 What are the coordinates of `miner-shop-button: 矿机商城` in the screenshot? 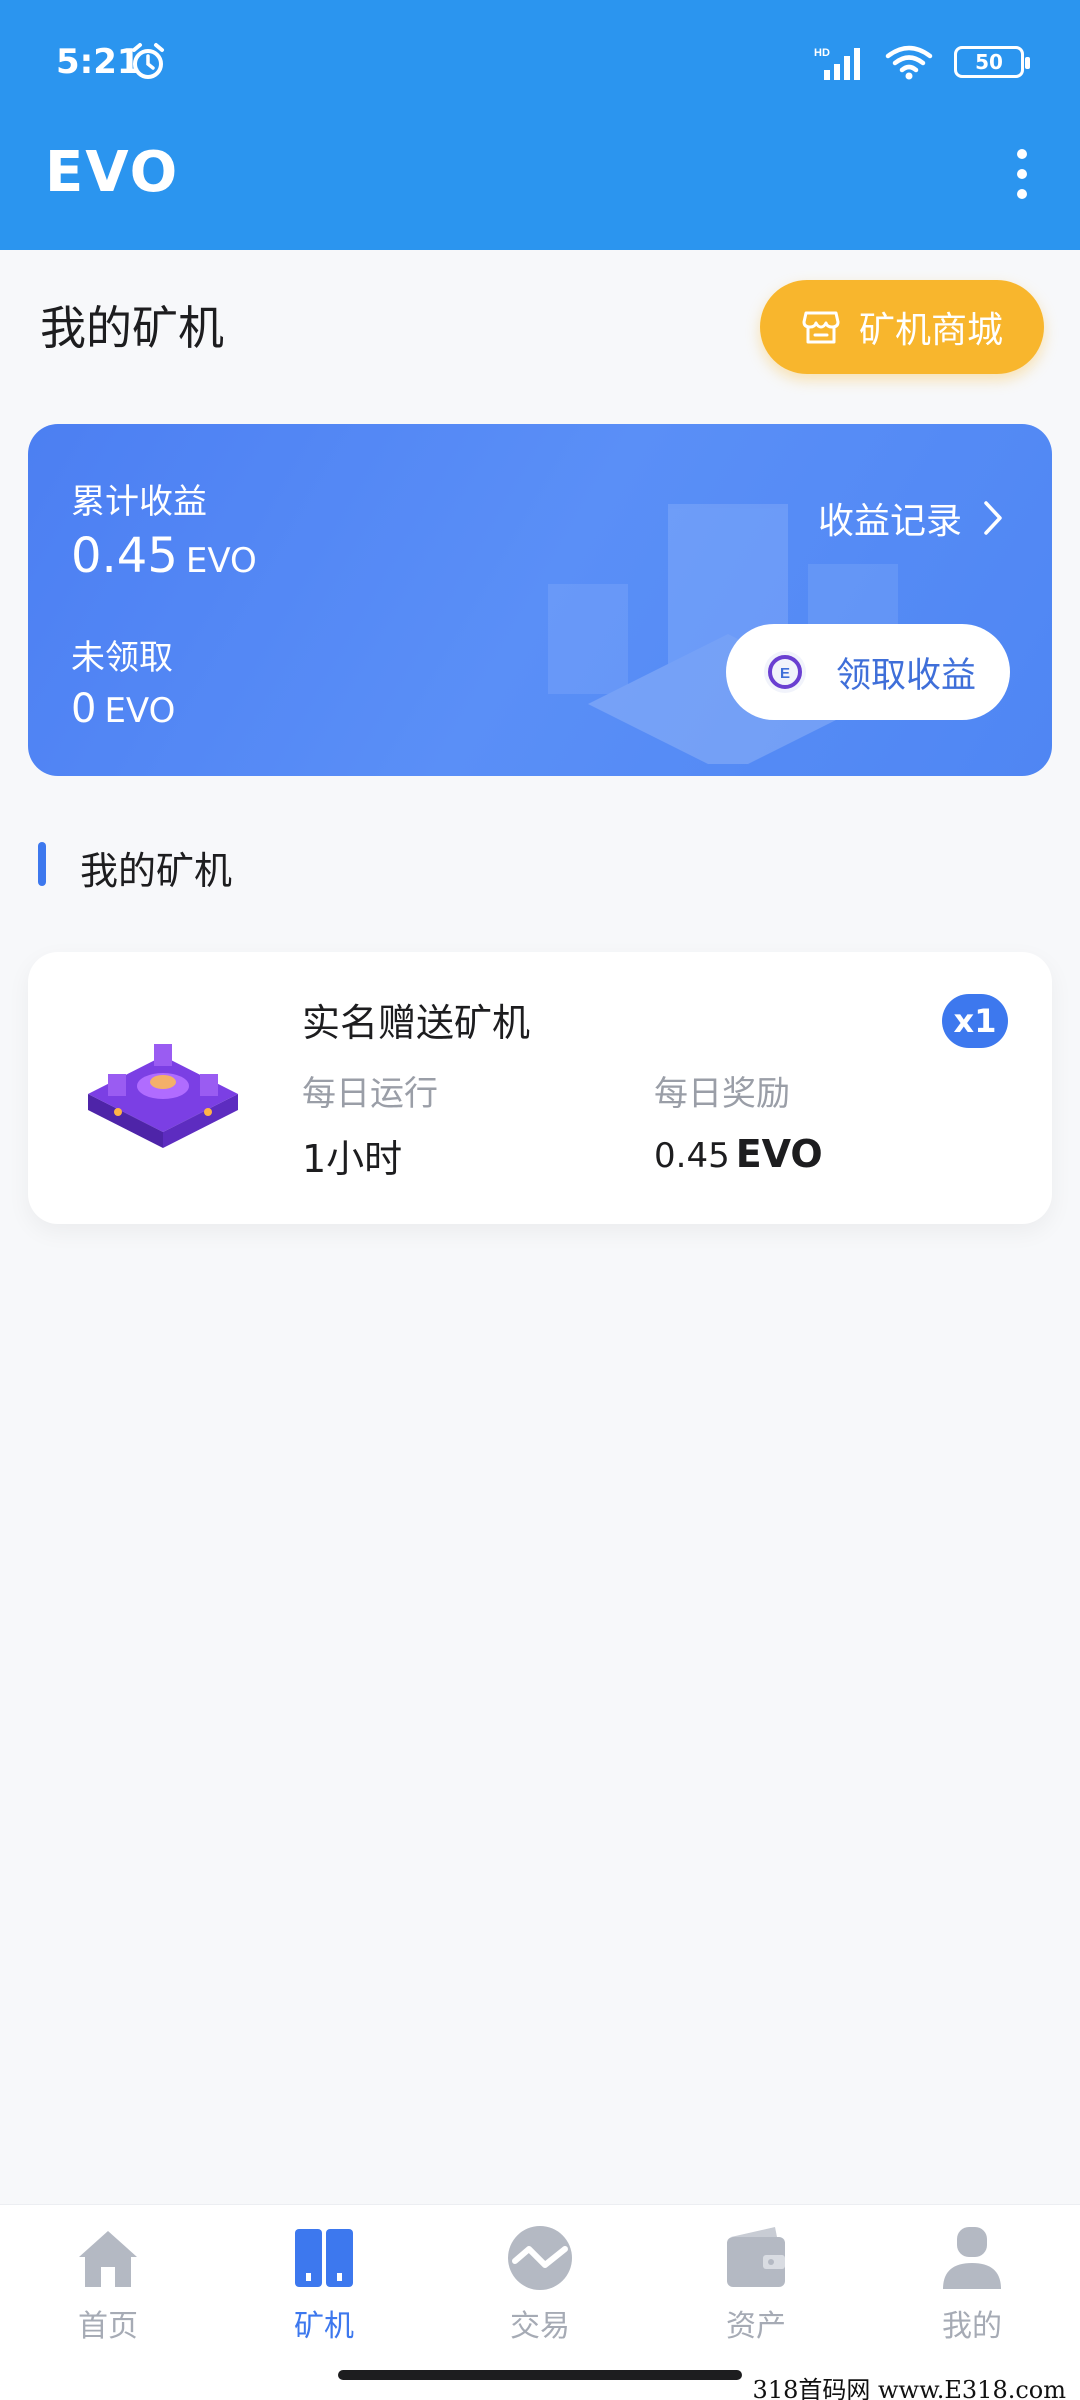 It's located at (902, 327).